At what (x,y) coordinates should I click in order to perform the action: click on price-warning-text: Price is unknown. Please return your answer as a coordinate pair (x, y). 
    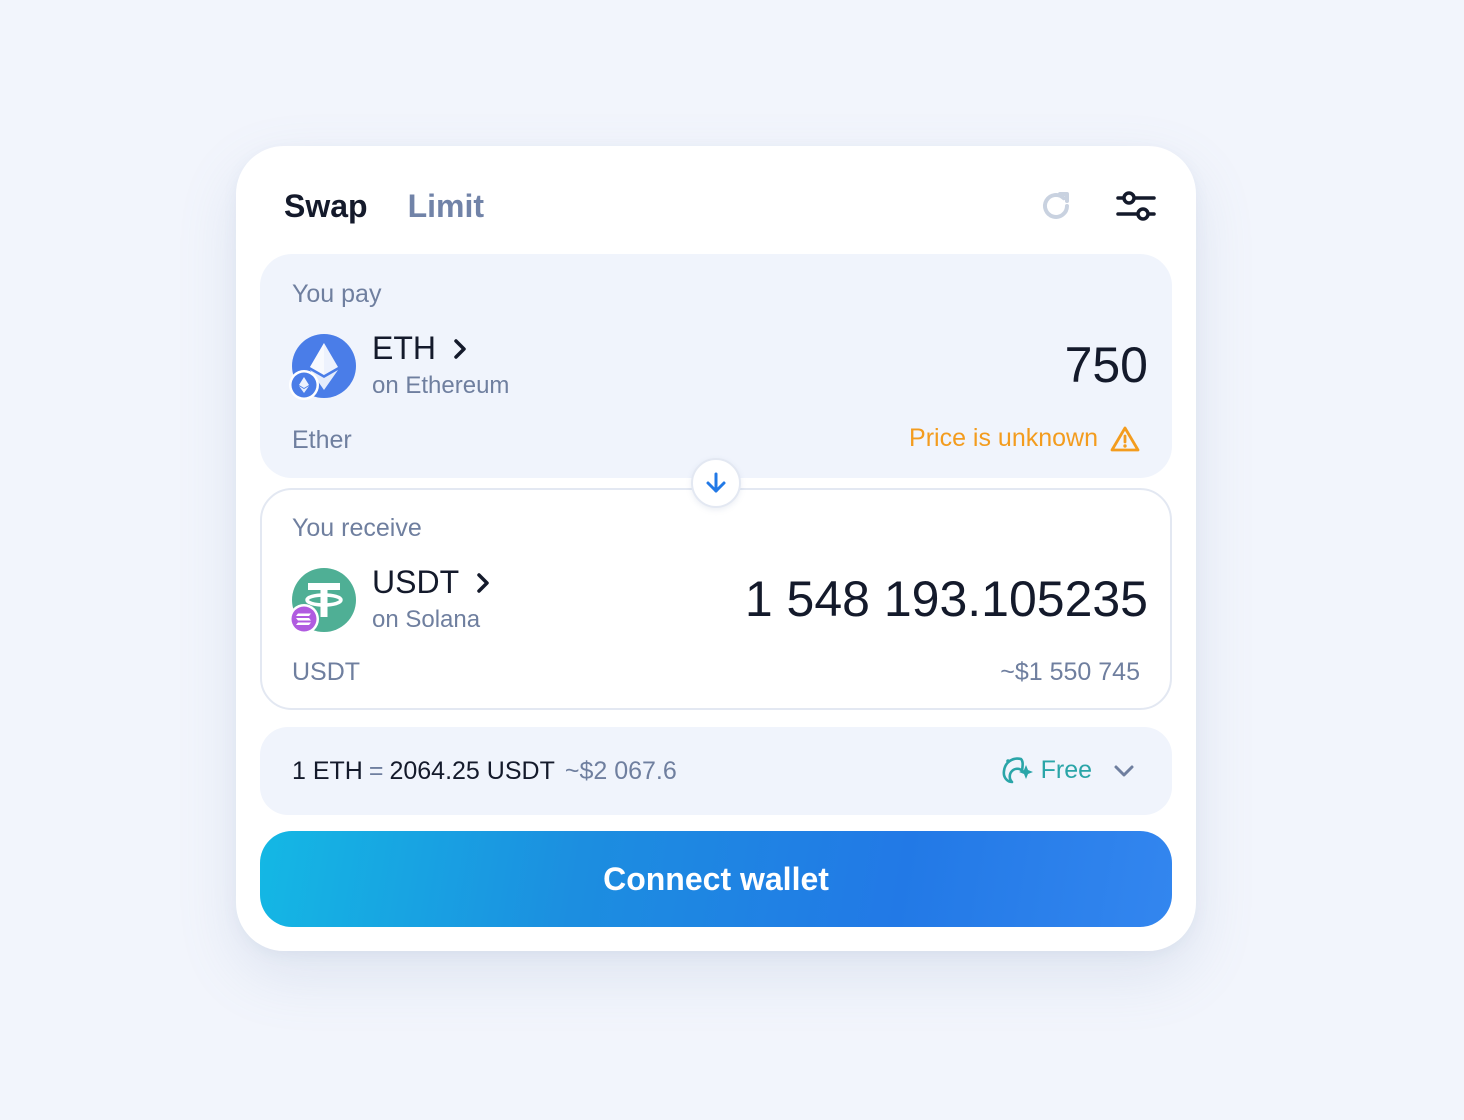
    Looking at the image, I should click on (1003, 438).